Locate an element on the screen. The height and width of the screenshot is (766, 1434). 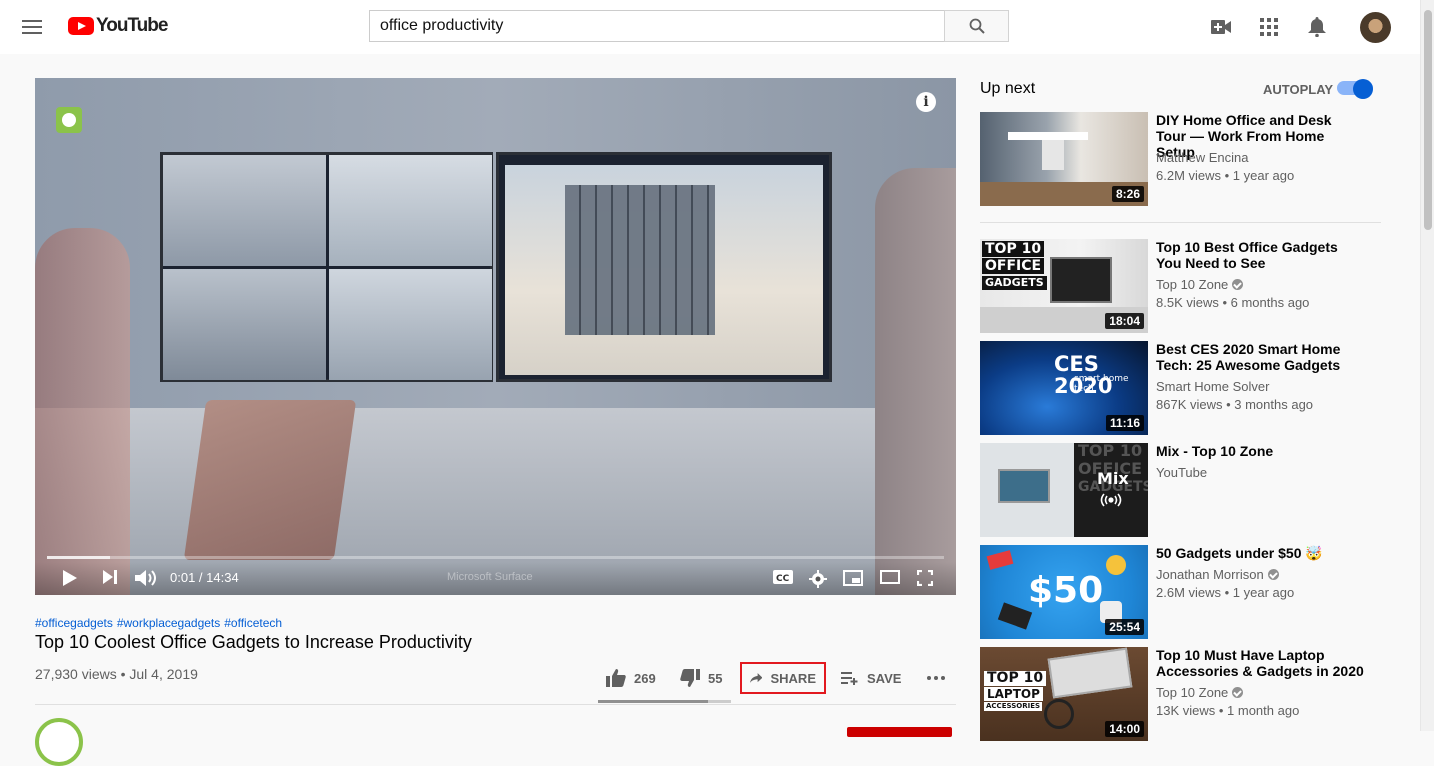
item-meta: 2.6M views • 1 year ago is located at coordinates (1225, 592).